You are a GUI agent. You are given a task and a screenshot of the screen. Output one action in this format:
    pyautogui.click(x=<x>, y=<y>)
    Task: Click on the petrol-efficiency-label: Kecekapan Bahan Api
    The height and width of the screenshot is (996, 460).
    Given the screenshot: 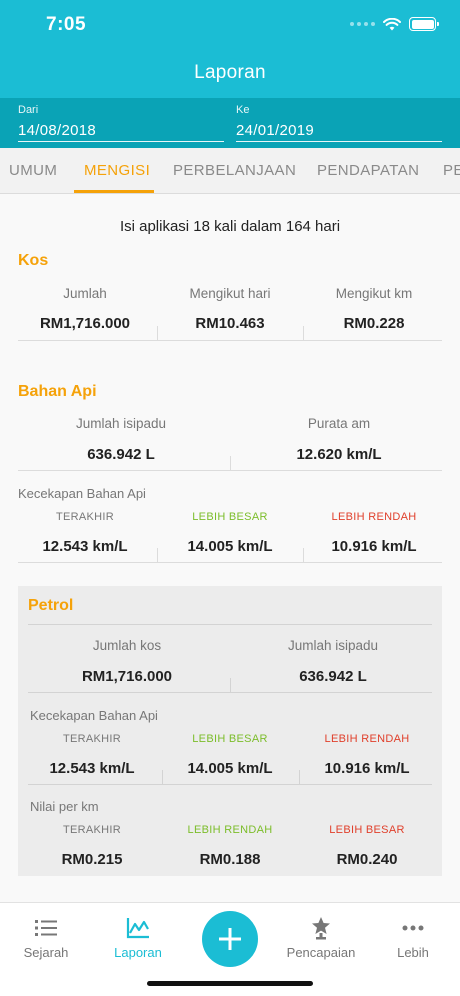 What is the action you would take?
    pyautogui.click(x=94, y=715)
    